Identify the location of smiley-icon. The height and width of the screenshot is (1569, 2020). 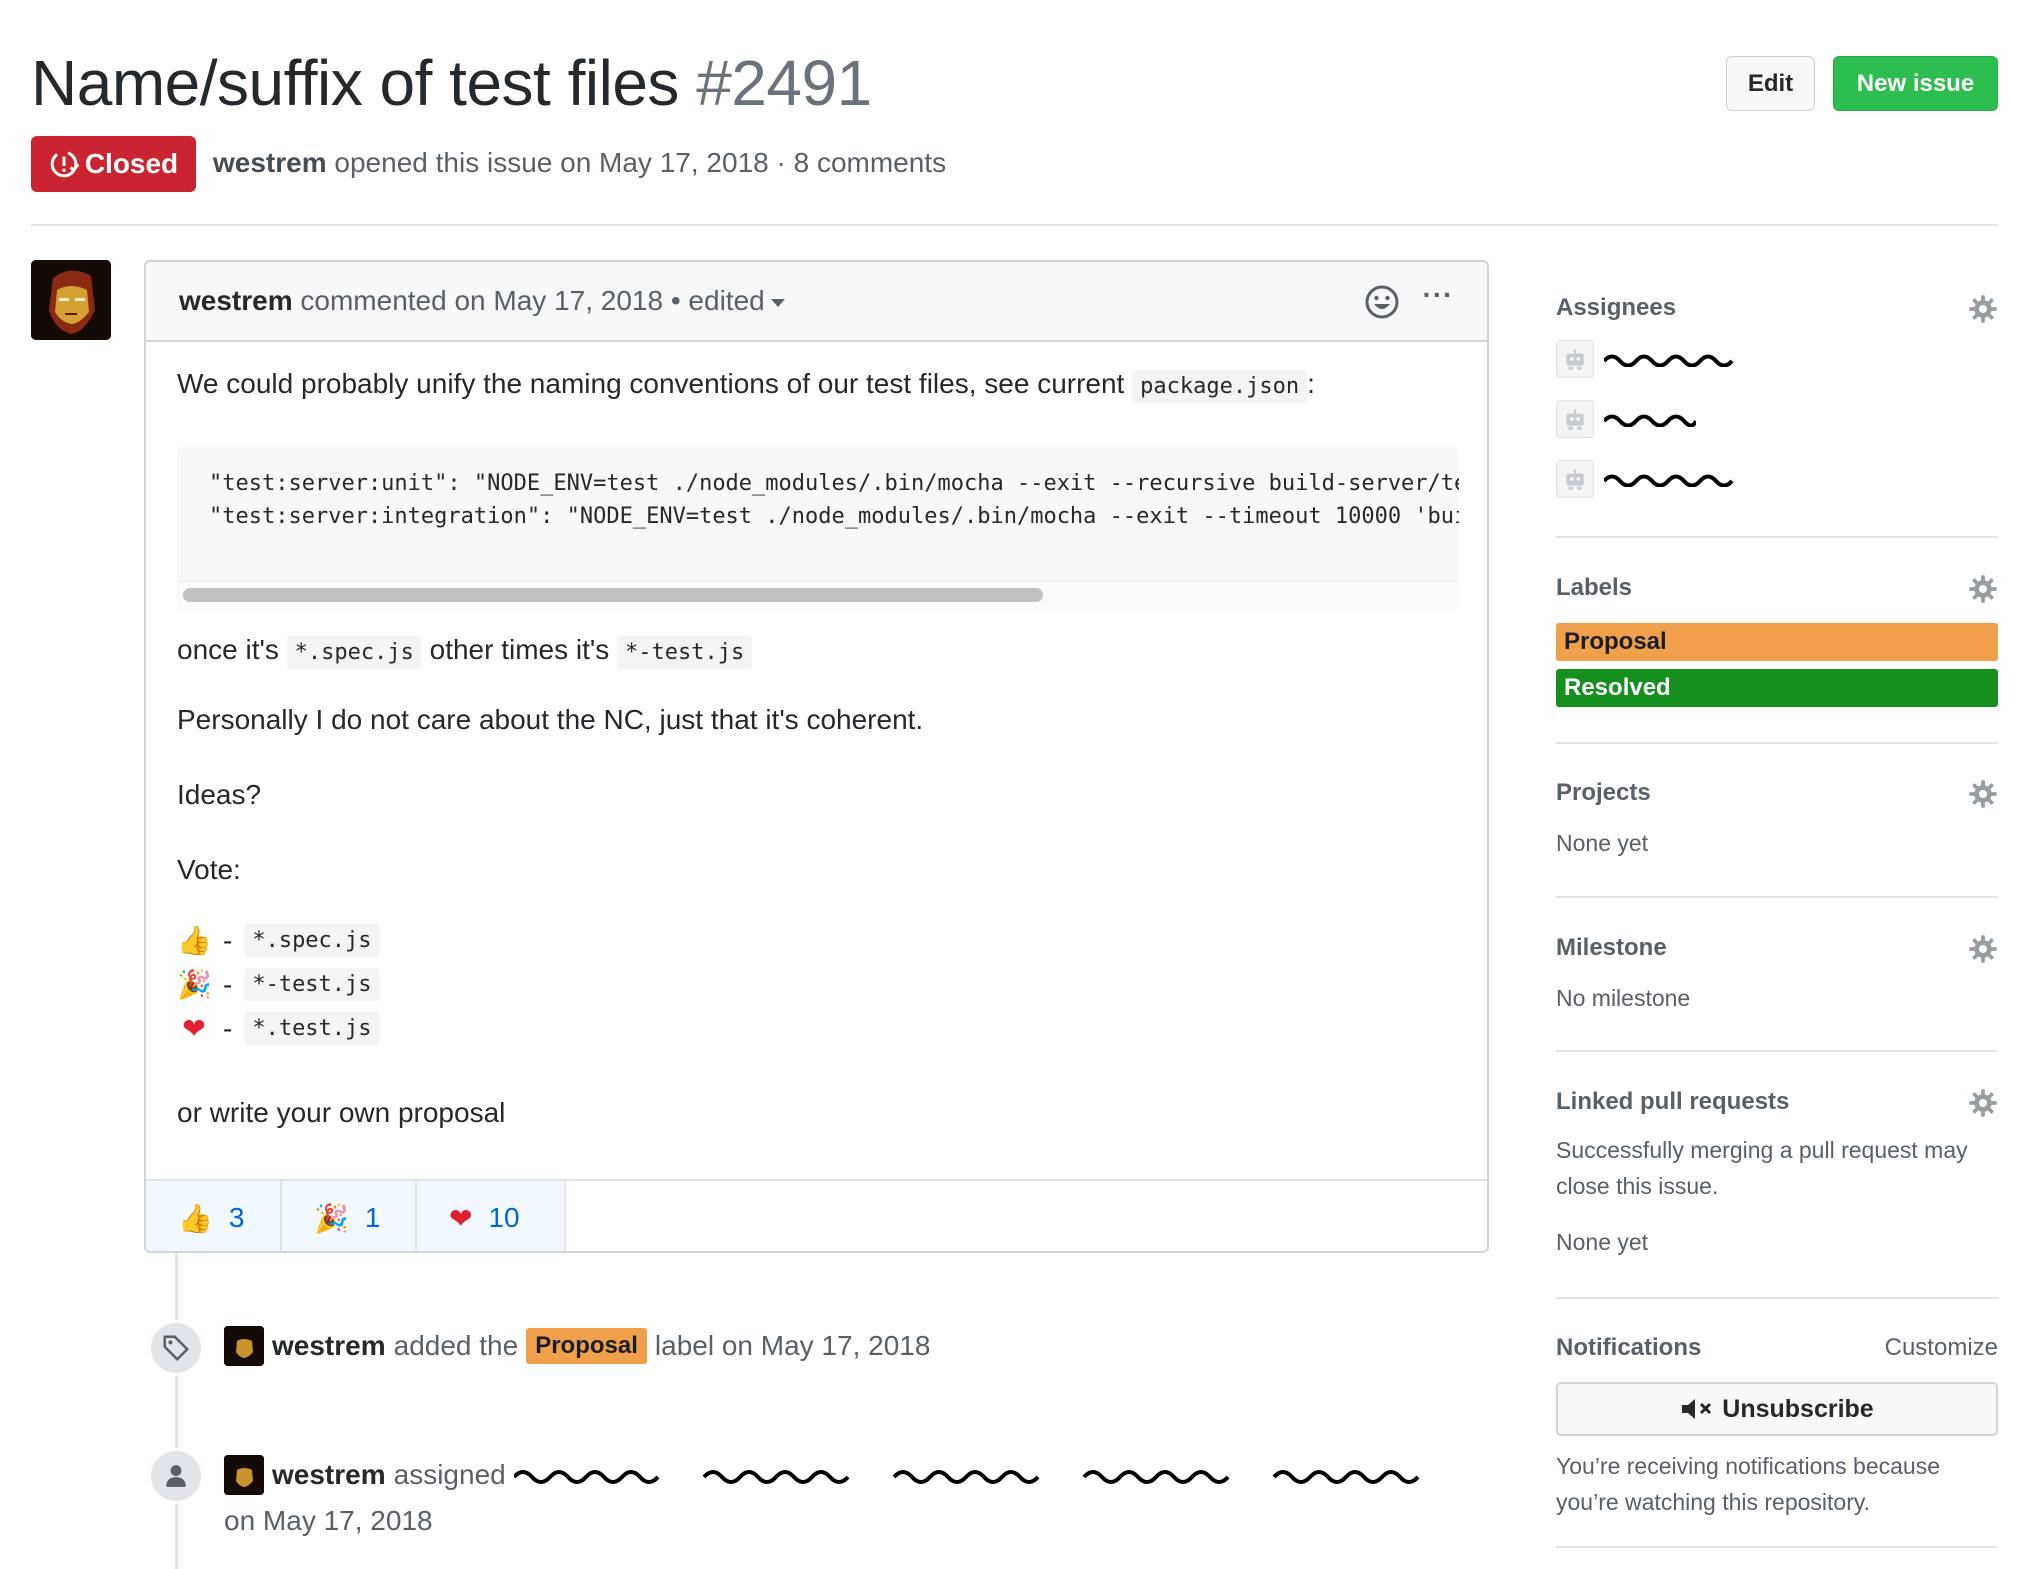
(1382, 302).